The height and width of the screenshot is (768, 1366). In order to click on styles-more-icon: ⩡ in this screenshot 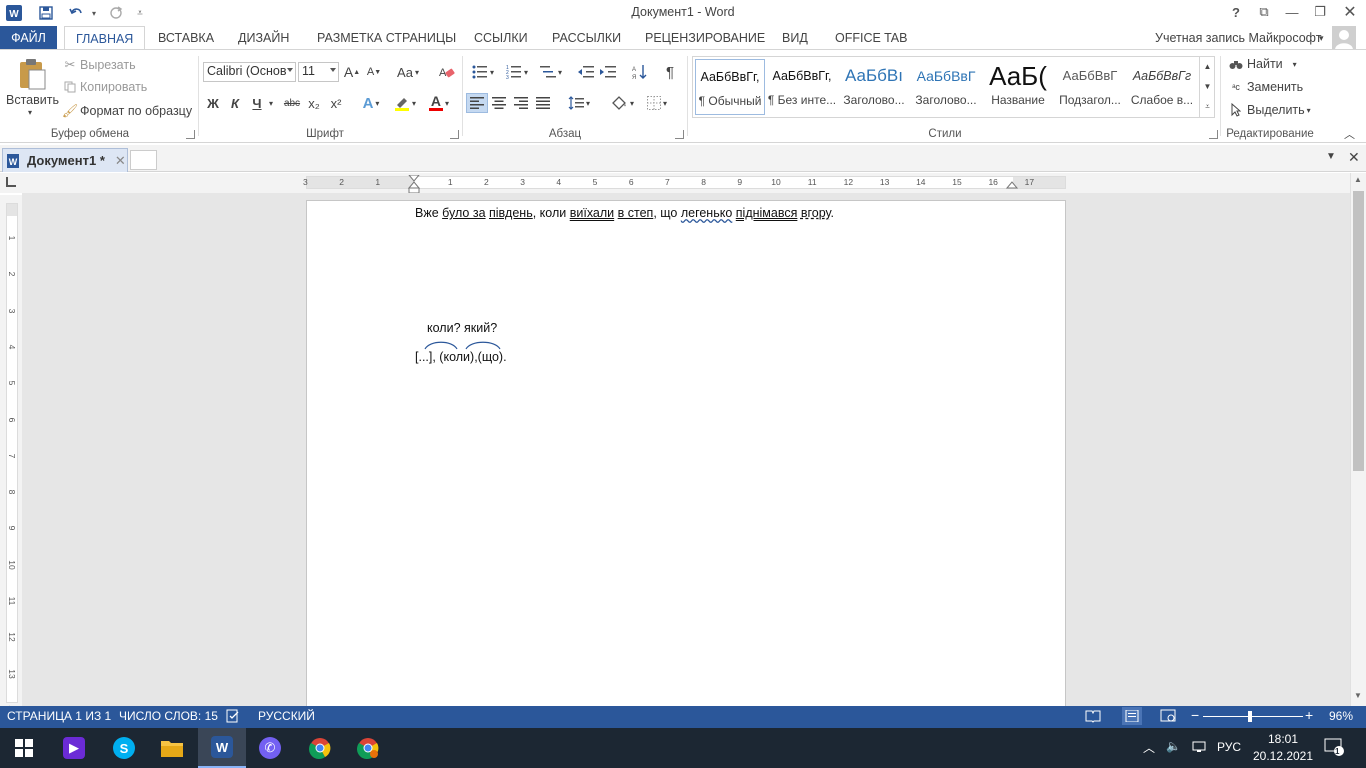, I will do `click(1207, 107)`.